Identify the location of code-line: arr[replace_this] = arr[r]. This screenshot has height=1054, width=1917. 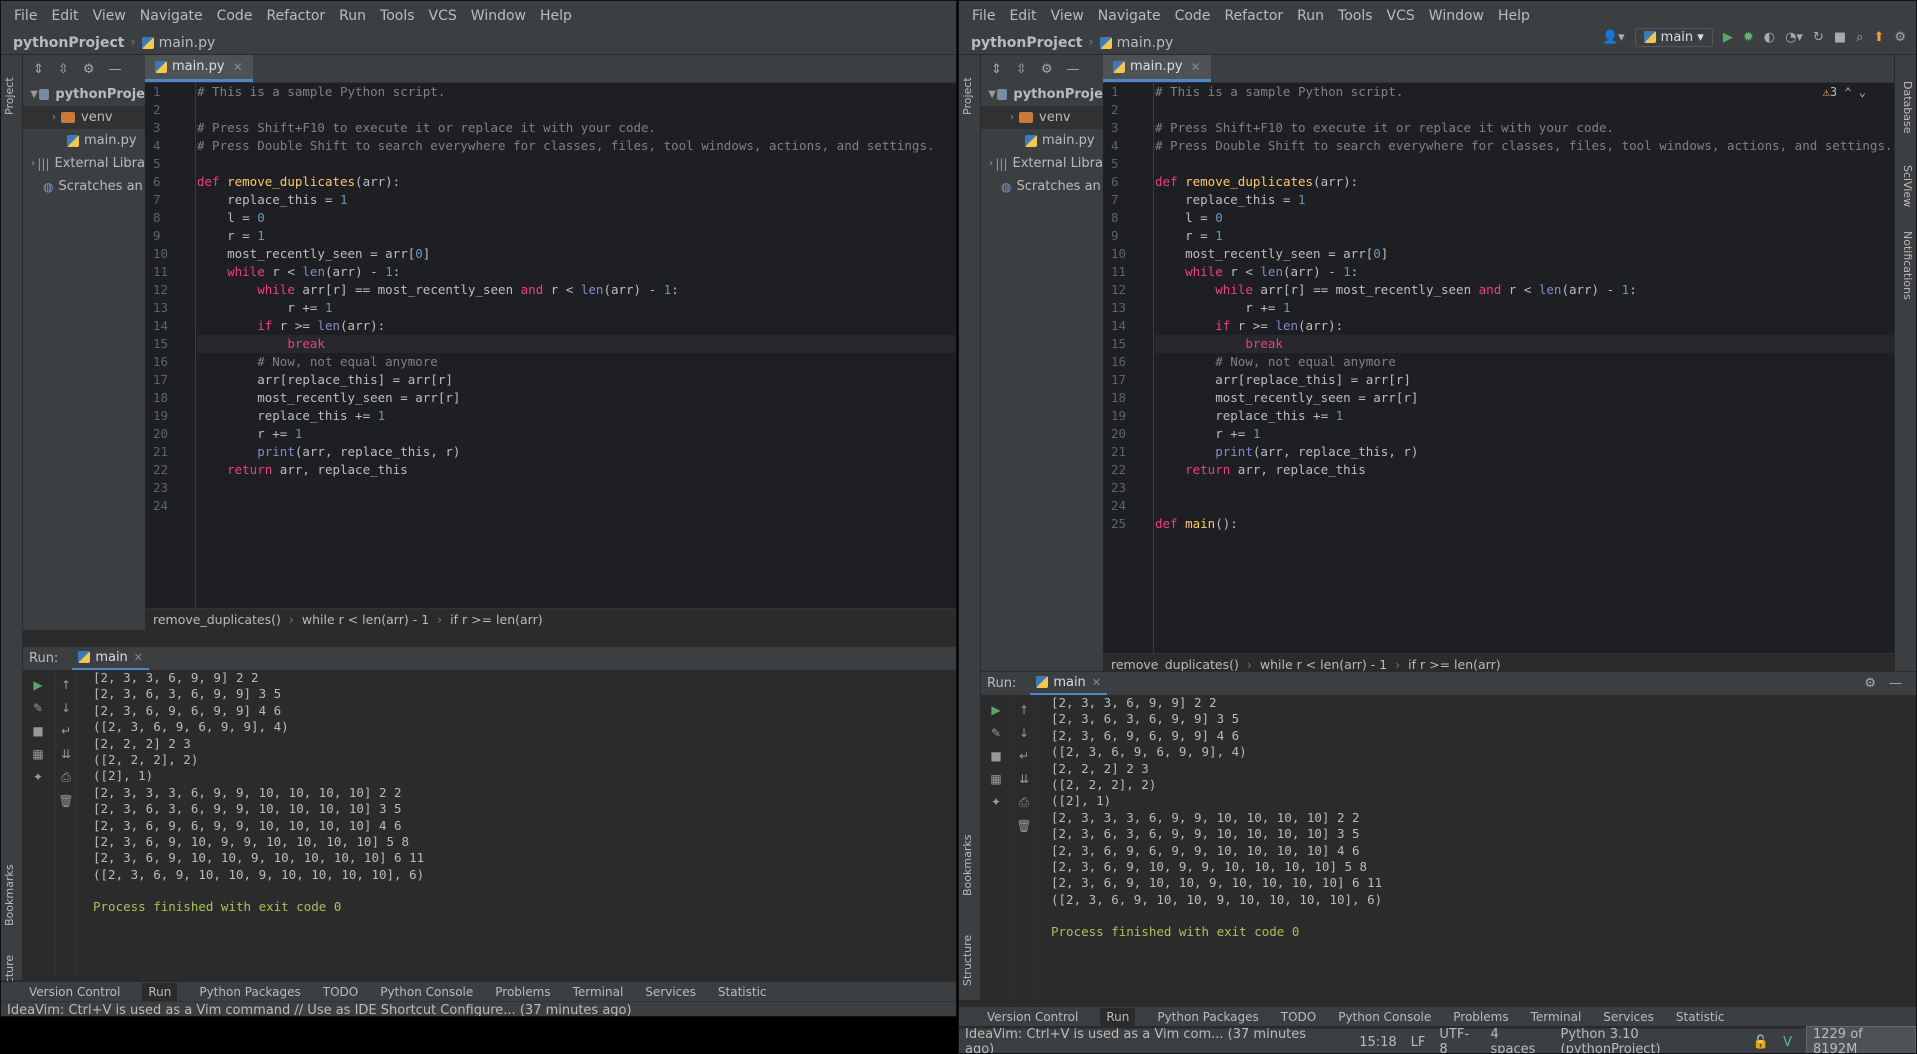
(576, 380).